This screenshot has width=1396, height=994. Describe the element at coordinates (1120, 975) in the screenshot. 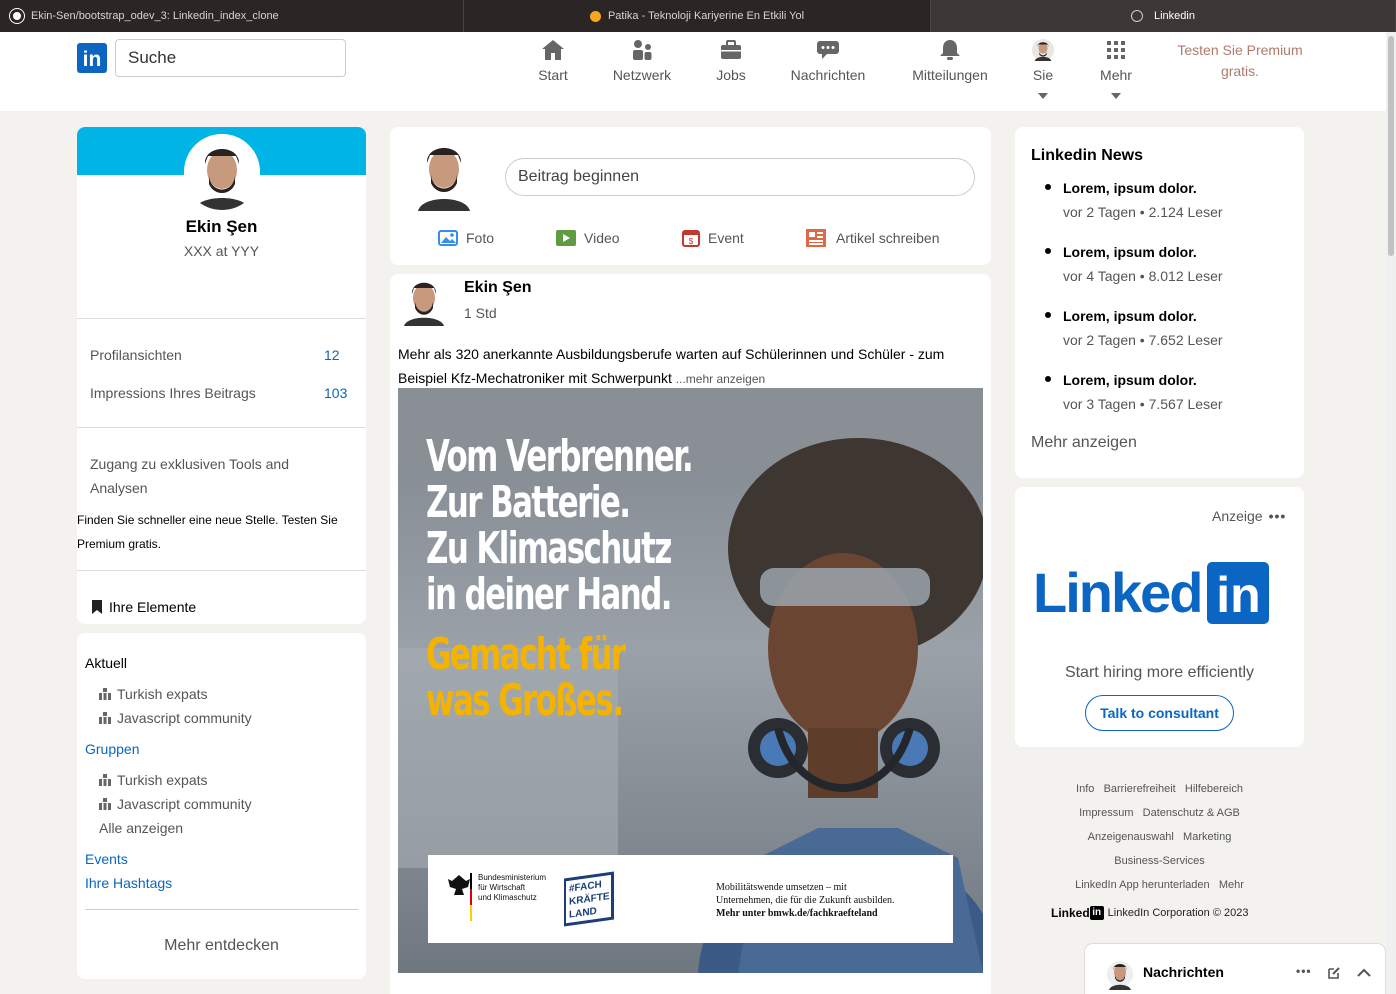

I see `messaging-avatar` at that location.